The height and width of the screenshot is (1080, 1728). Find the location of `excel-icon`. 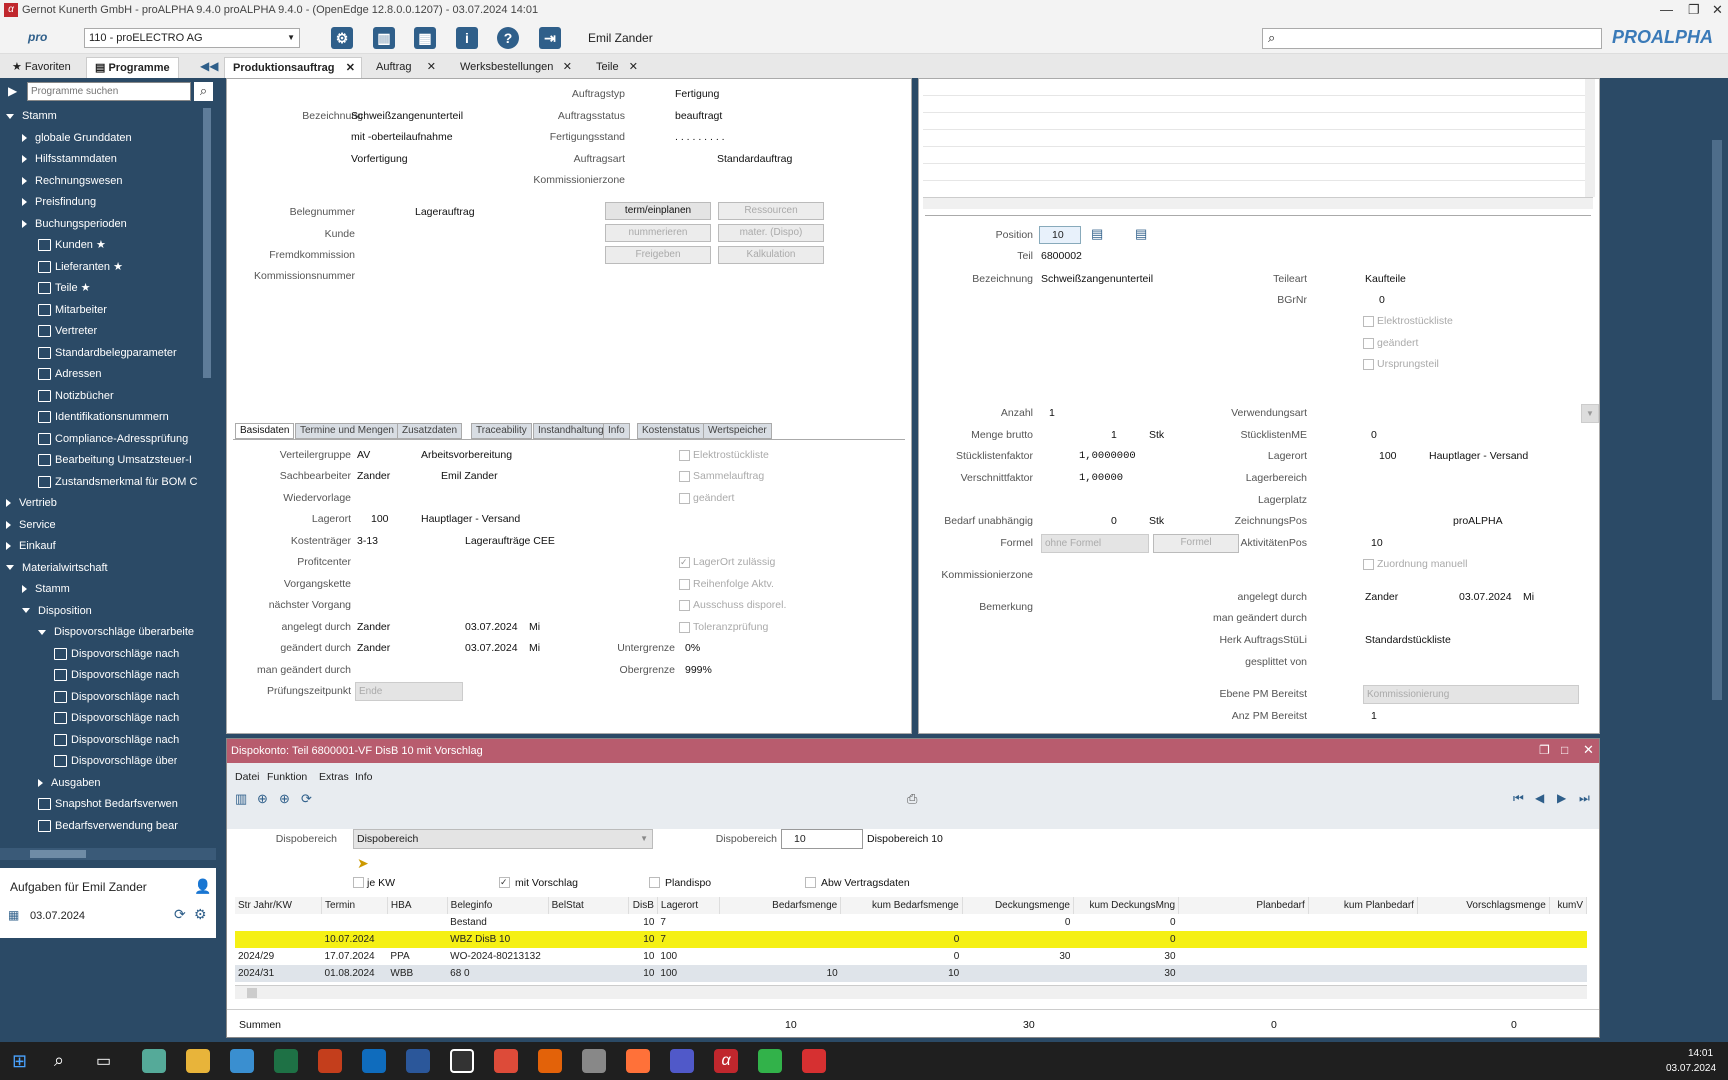

excel-icon is located at coordinates (286, 1061).